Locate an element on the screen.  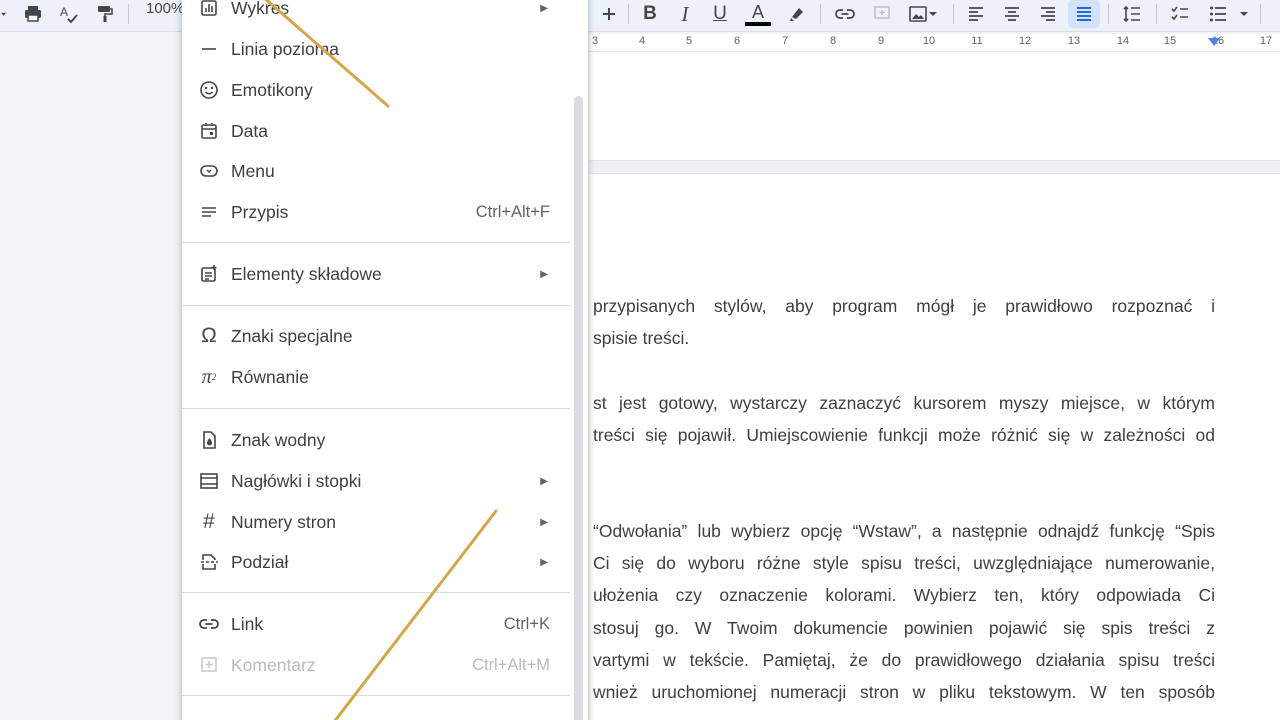
menu-item-label: Numery stron is located at coordinates (284, 521).